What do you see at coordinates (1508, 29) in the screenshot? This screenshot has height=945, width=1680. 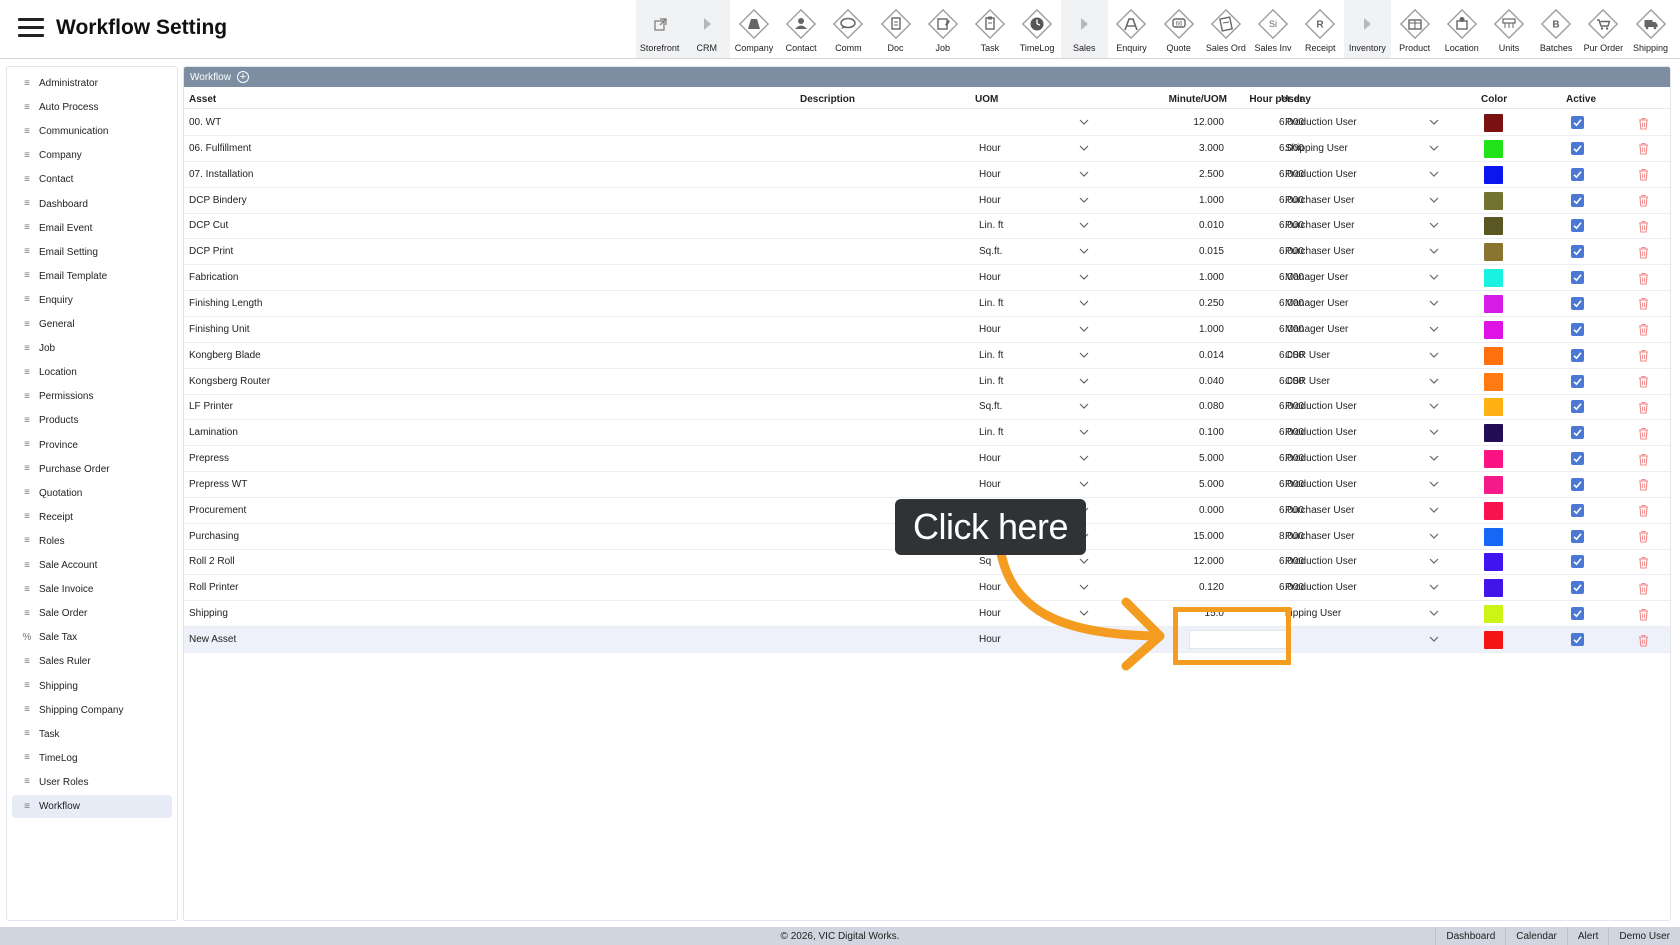 I see `toolbar-units-button: Units` at bounding box center [1508, 29].